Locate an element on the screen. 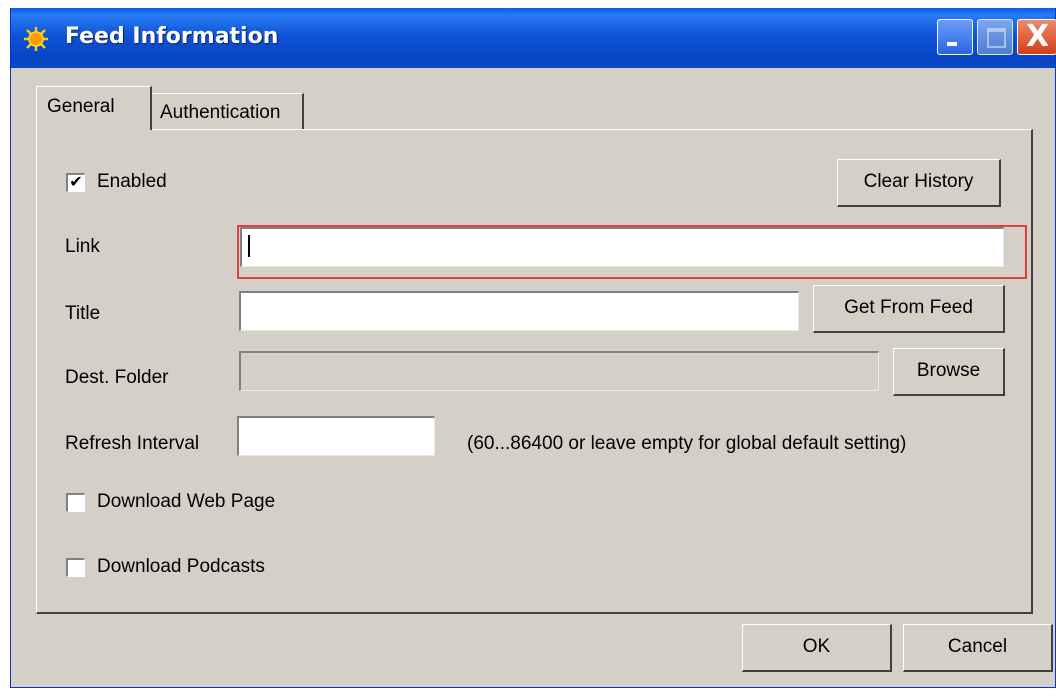 The height and width of the screenshot is (696, 1056). maximize-button is located at coordinates (995, 37).